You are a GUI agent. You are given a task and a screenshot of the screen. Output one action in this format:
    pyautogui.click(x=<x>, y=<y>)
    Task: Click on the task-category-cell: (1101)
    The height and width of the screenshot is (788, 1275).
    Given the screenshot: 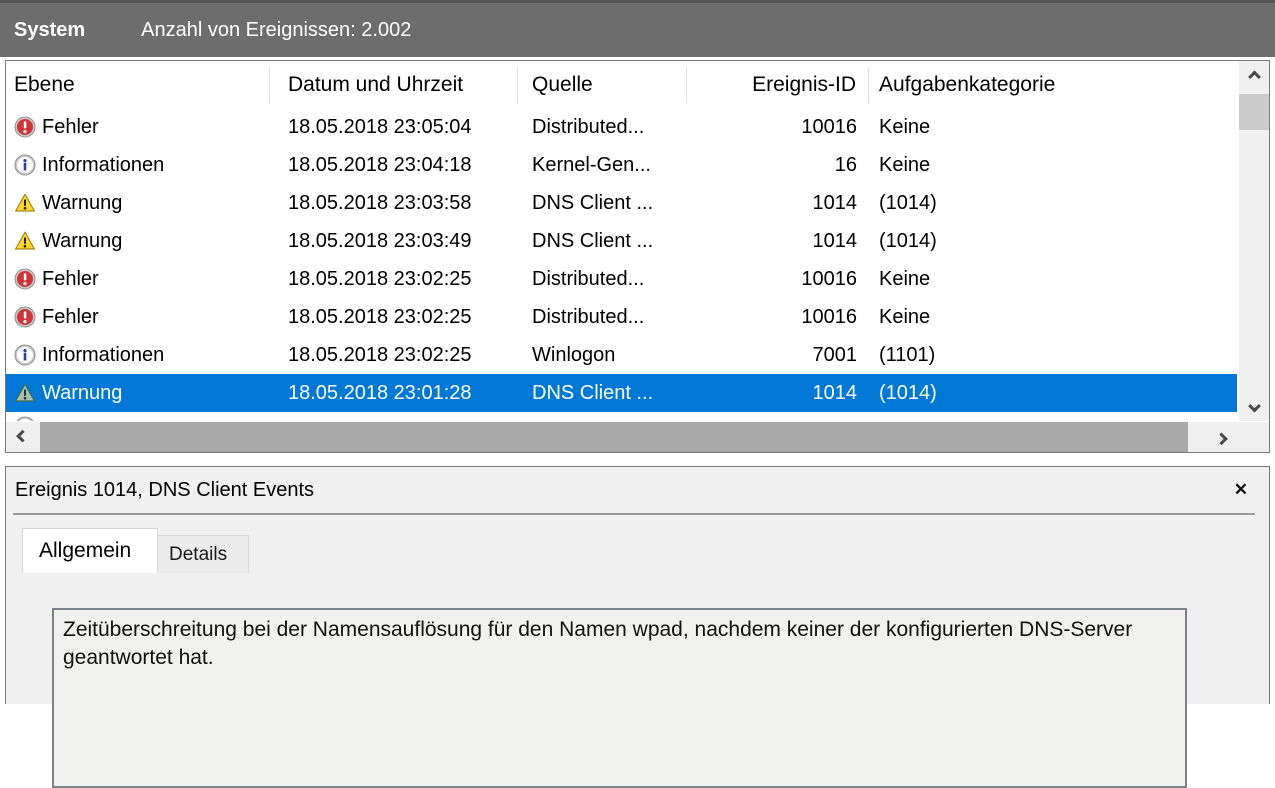 What is the action you would take?
    pyautogui.click(x=907, y=354)
    